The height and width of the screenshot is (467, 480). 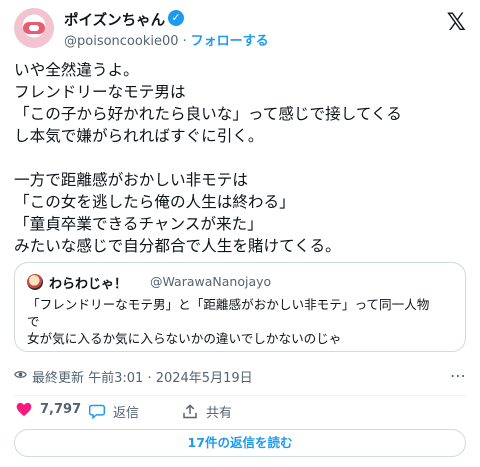 What do you see at coordinates (126, 413) in the screenshot?
I see `reply-label: 返信` at bounding box center [126, 413].